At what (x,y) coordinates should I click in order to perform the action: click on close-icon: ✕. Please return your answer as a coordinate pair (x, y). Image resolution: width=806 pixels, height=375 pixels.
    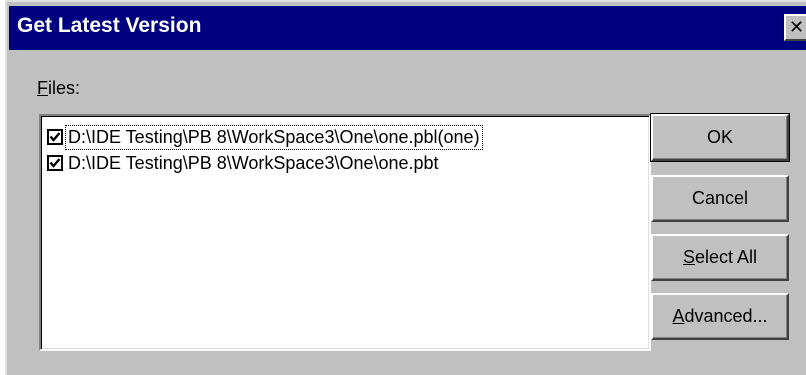
    Looking at the image, I should click on (797, 27).